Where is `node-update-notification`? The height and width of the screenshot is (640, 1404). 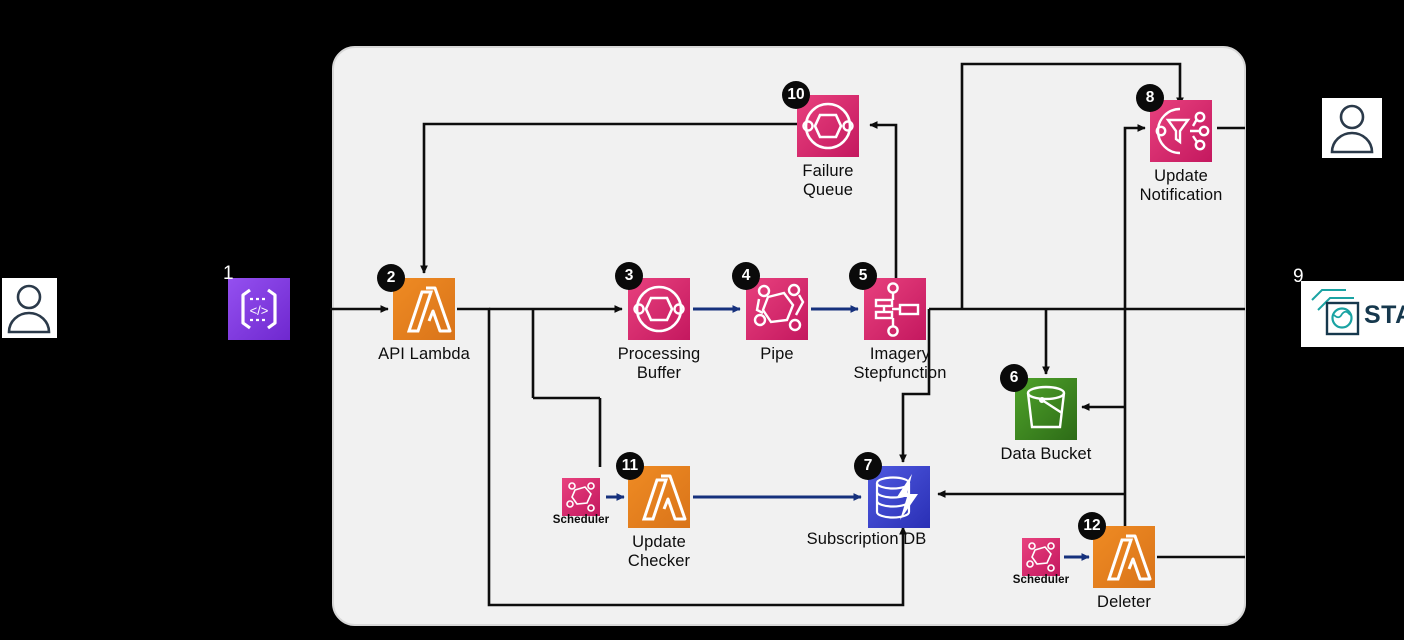
node-update-notification is located at coordinates (1181, 131).